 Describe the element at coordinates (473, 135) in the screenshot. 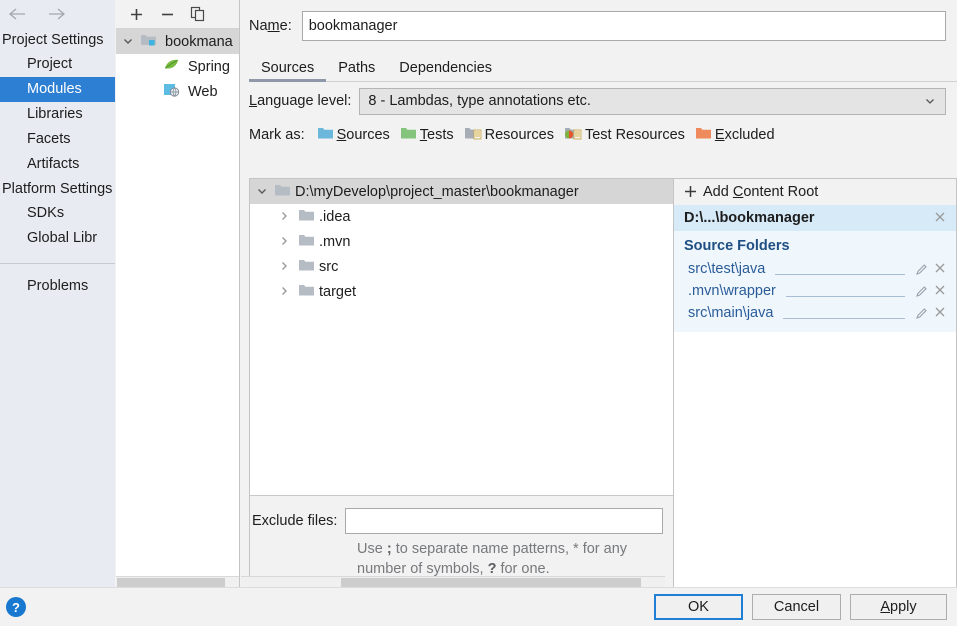

I see `resources-folder-icon` at that location.